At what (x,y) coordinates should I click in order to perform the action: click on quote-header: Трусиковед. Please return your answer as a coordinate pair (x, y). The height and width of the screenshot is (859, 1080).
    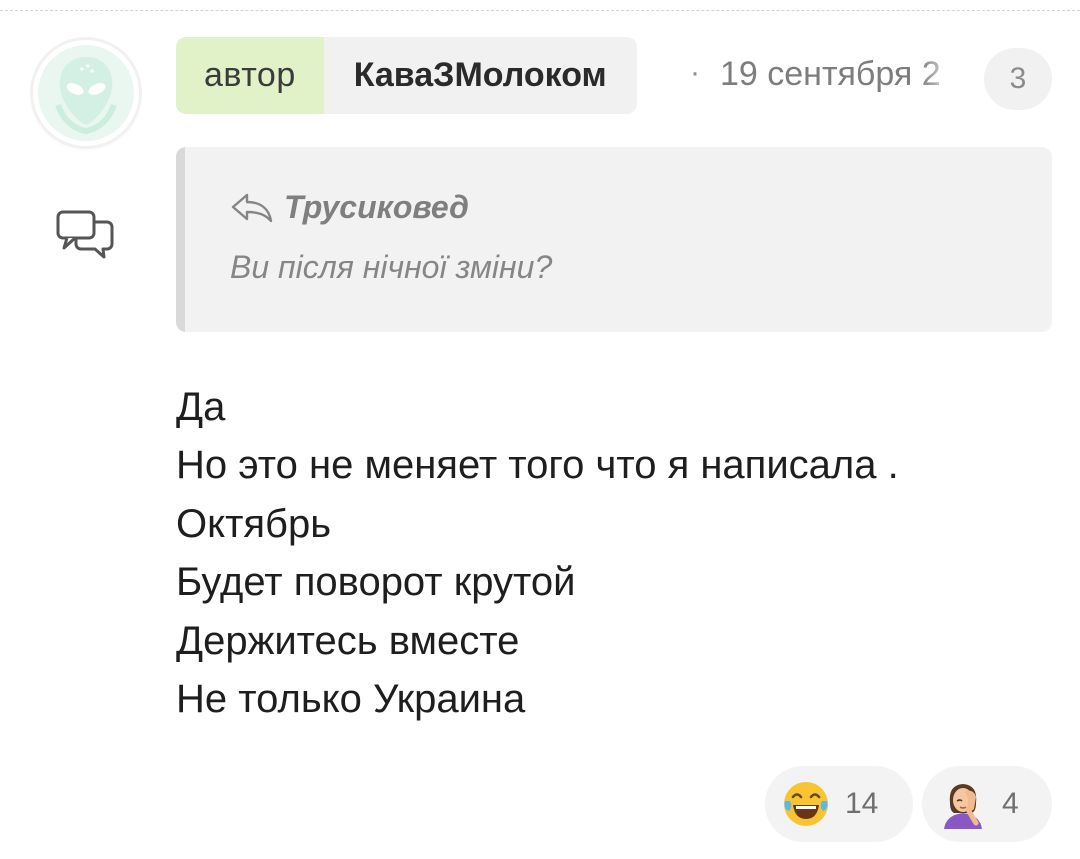
    Looking at the image, I should click on (349, 207).